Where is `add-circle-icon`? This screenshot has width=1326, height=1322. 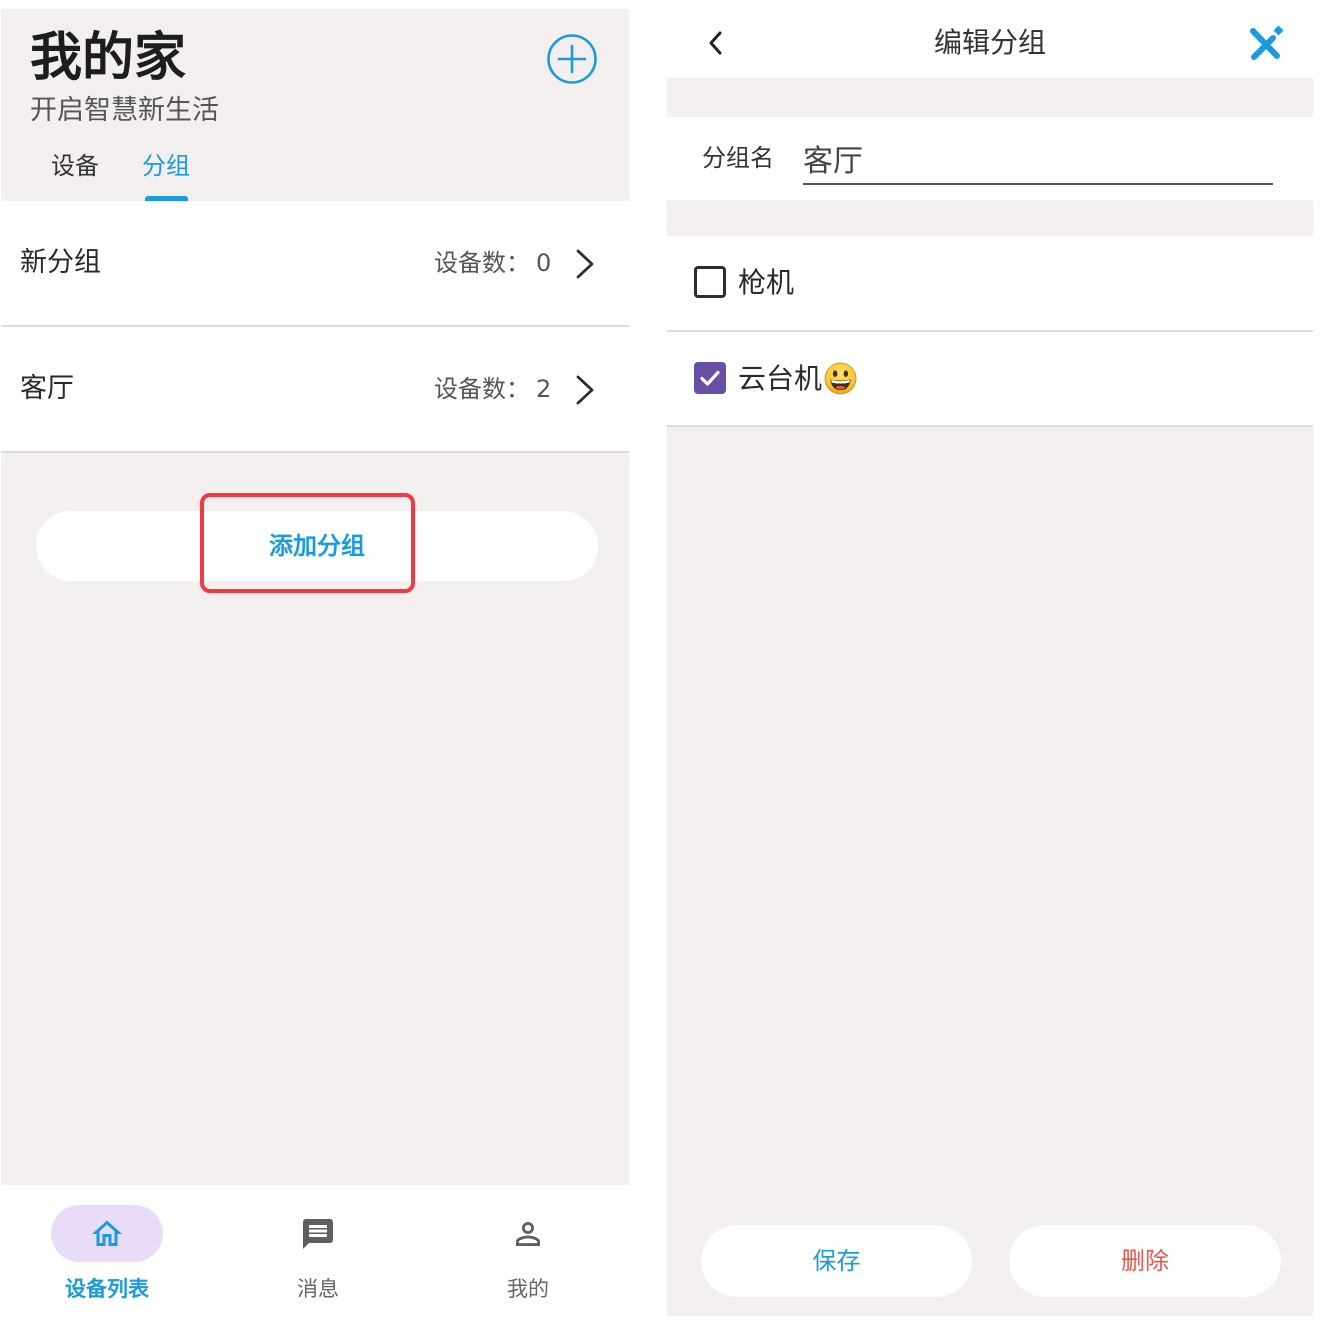
add-circle-icon is located at coordinates (572, 59).